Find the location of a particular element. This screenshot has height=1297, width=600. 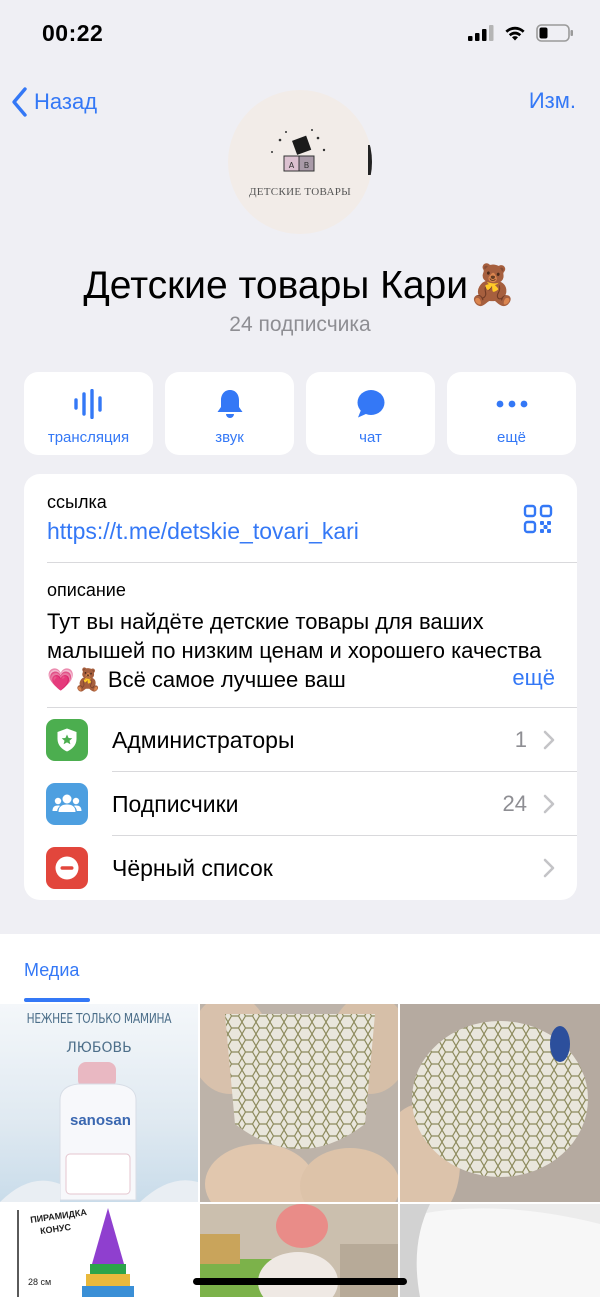

chat-button: чат is located at coordinates (370, 413).